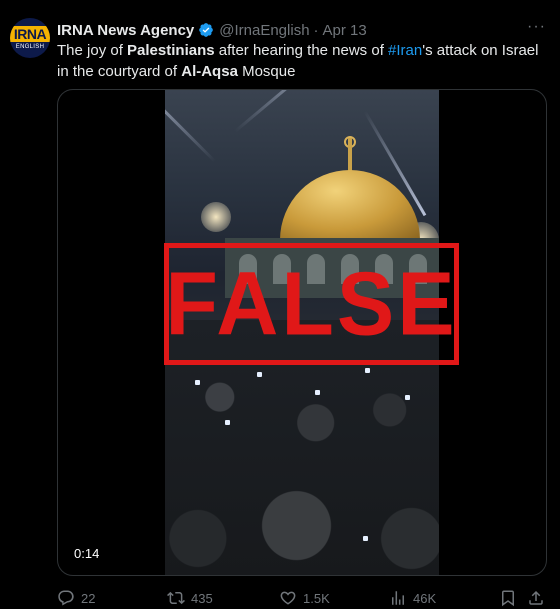 The image size is (560, 609). I want to click on avatar-logo-subtext: ENGLISH, so click(30, 47).